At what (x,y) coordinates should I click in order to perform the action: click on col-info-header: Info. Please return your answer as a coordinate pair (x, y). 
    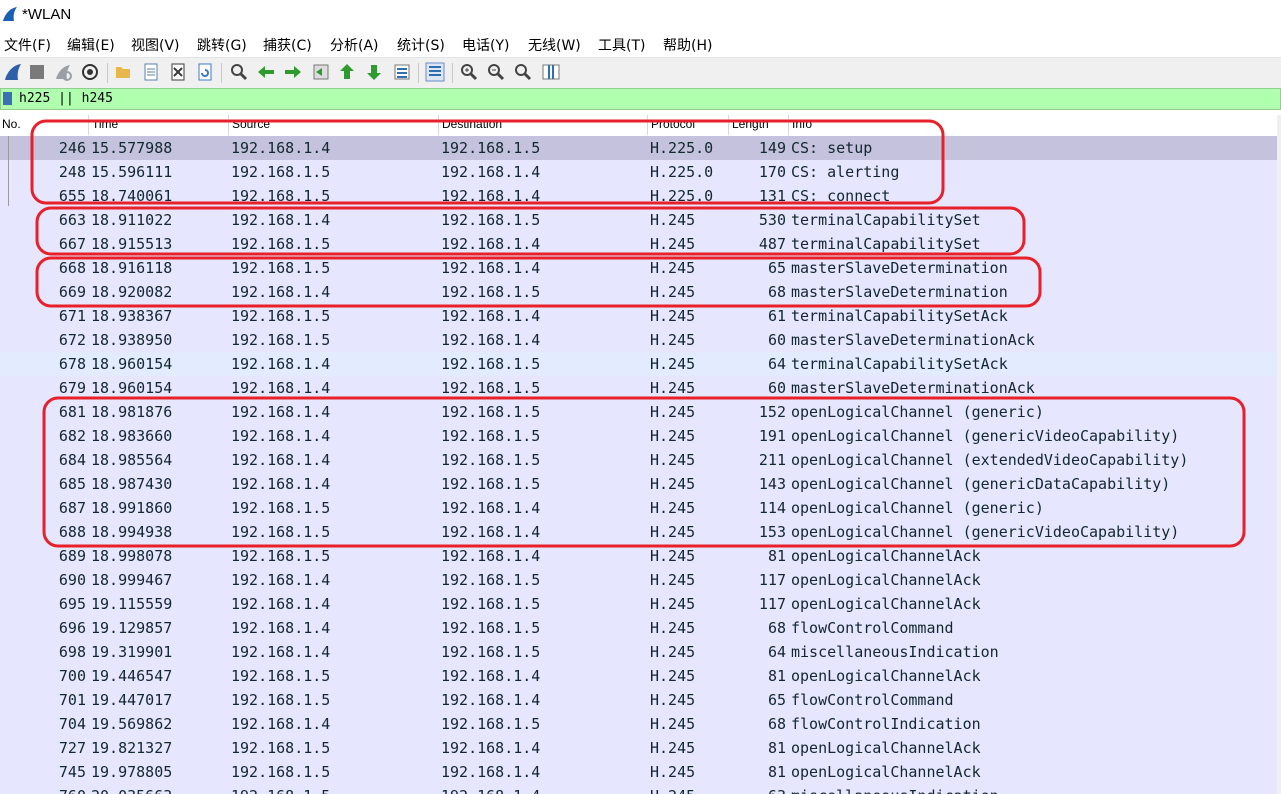
    Looking at the image, I should click on (802, 124).